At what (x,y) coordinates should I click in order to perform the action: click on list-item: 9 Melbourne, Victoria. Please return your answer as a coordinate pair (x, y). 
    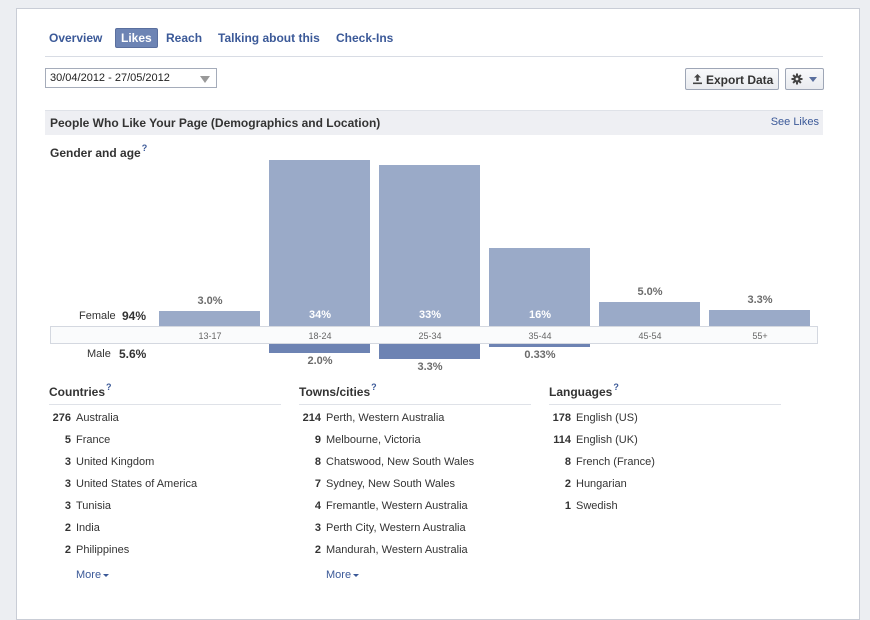
    Looking at the image, I should click on (415, 443).